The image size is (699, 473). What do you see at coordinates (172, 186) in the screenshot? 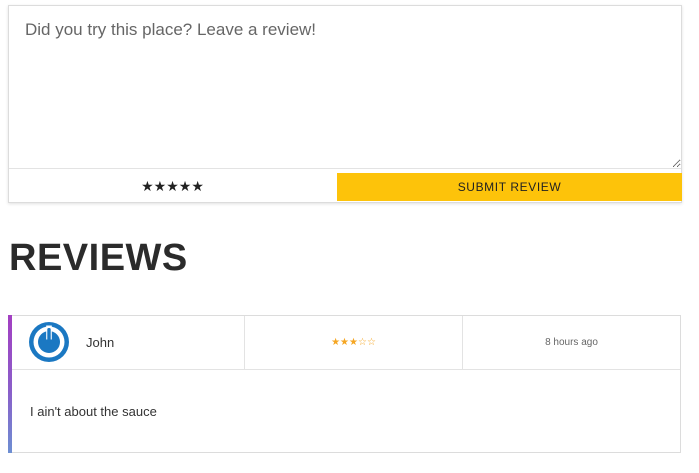
I see `star-rating-picker: ★★★★★` at bounding box center [172, 186].